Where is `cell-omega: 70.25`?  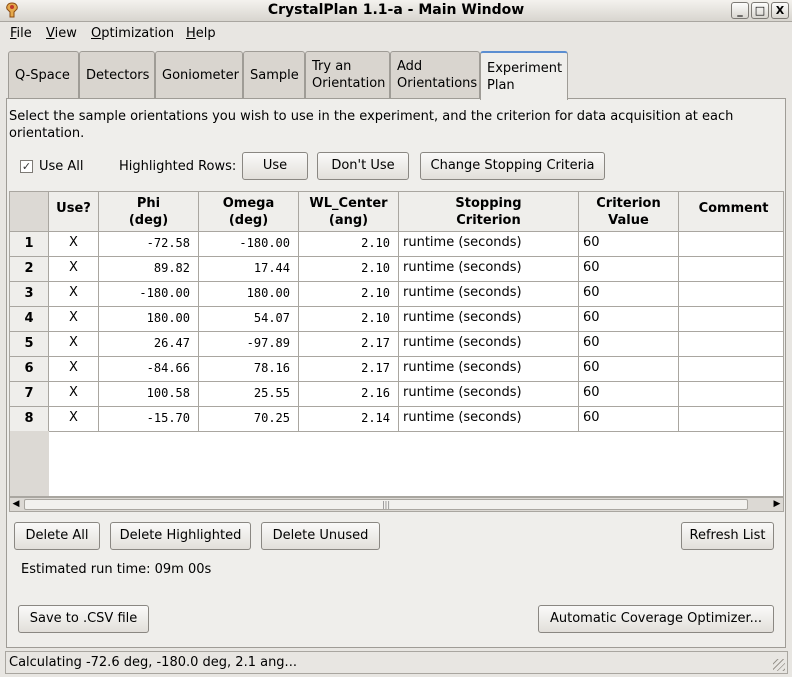
cell-omega: 70.25 is located at coordinates (249, 419).